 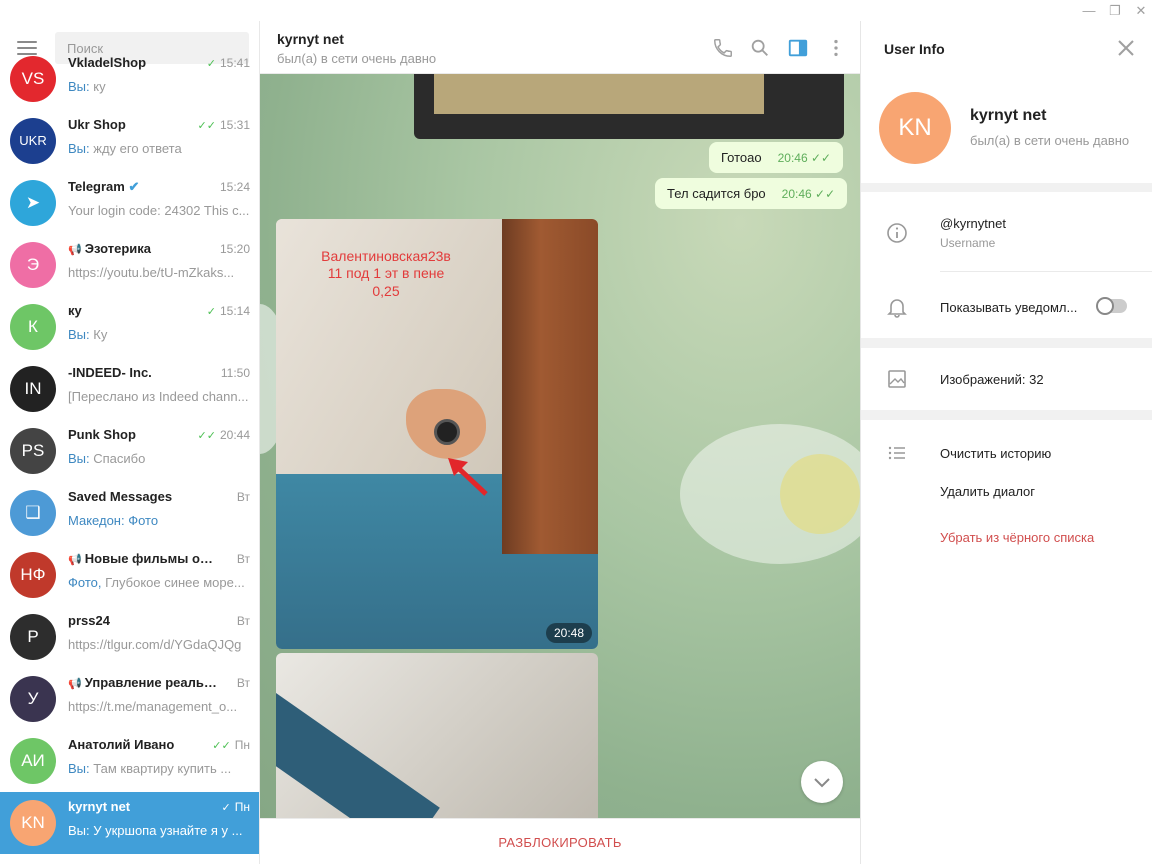 I want to click on photo-caption-line: 0,25, so click(x=386, y=291).